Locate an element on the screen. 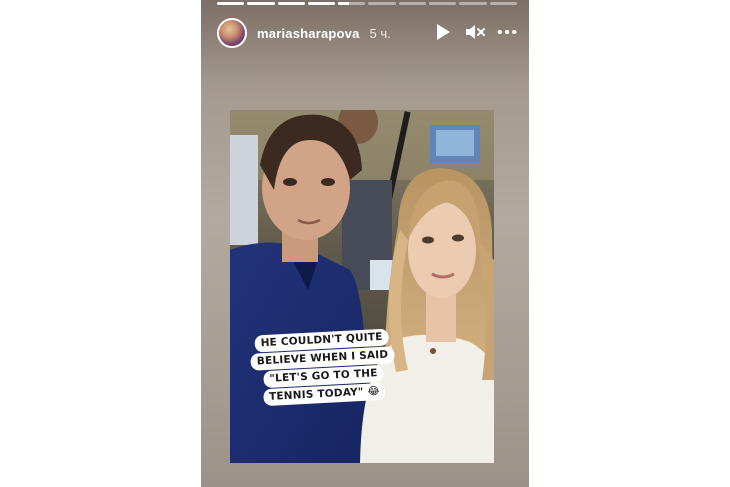  mute-button is located at coordinates (475, 32).